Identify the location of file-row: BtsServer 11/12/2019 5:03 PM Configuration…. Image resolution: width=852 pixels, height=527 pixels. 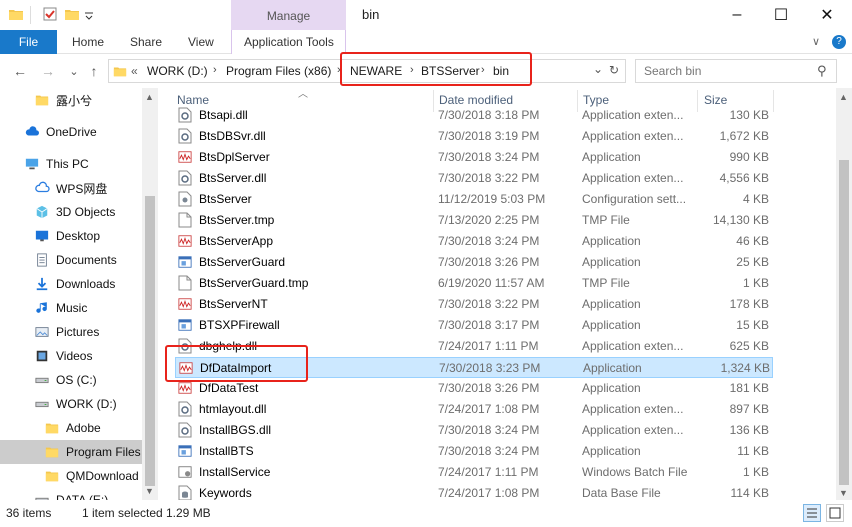
(474, 199).